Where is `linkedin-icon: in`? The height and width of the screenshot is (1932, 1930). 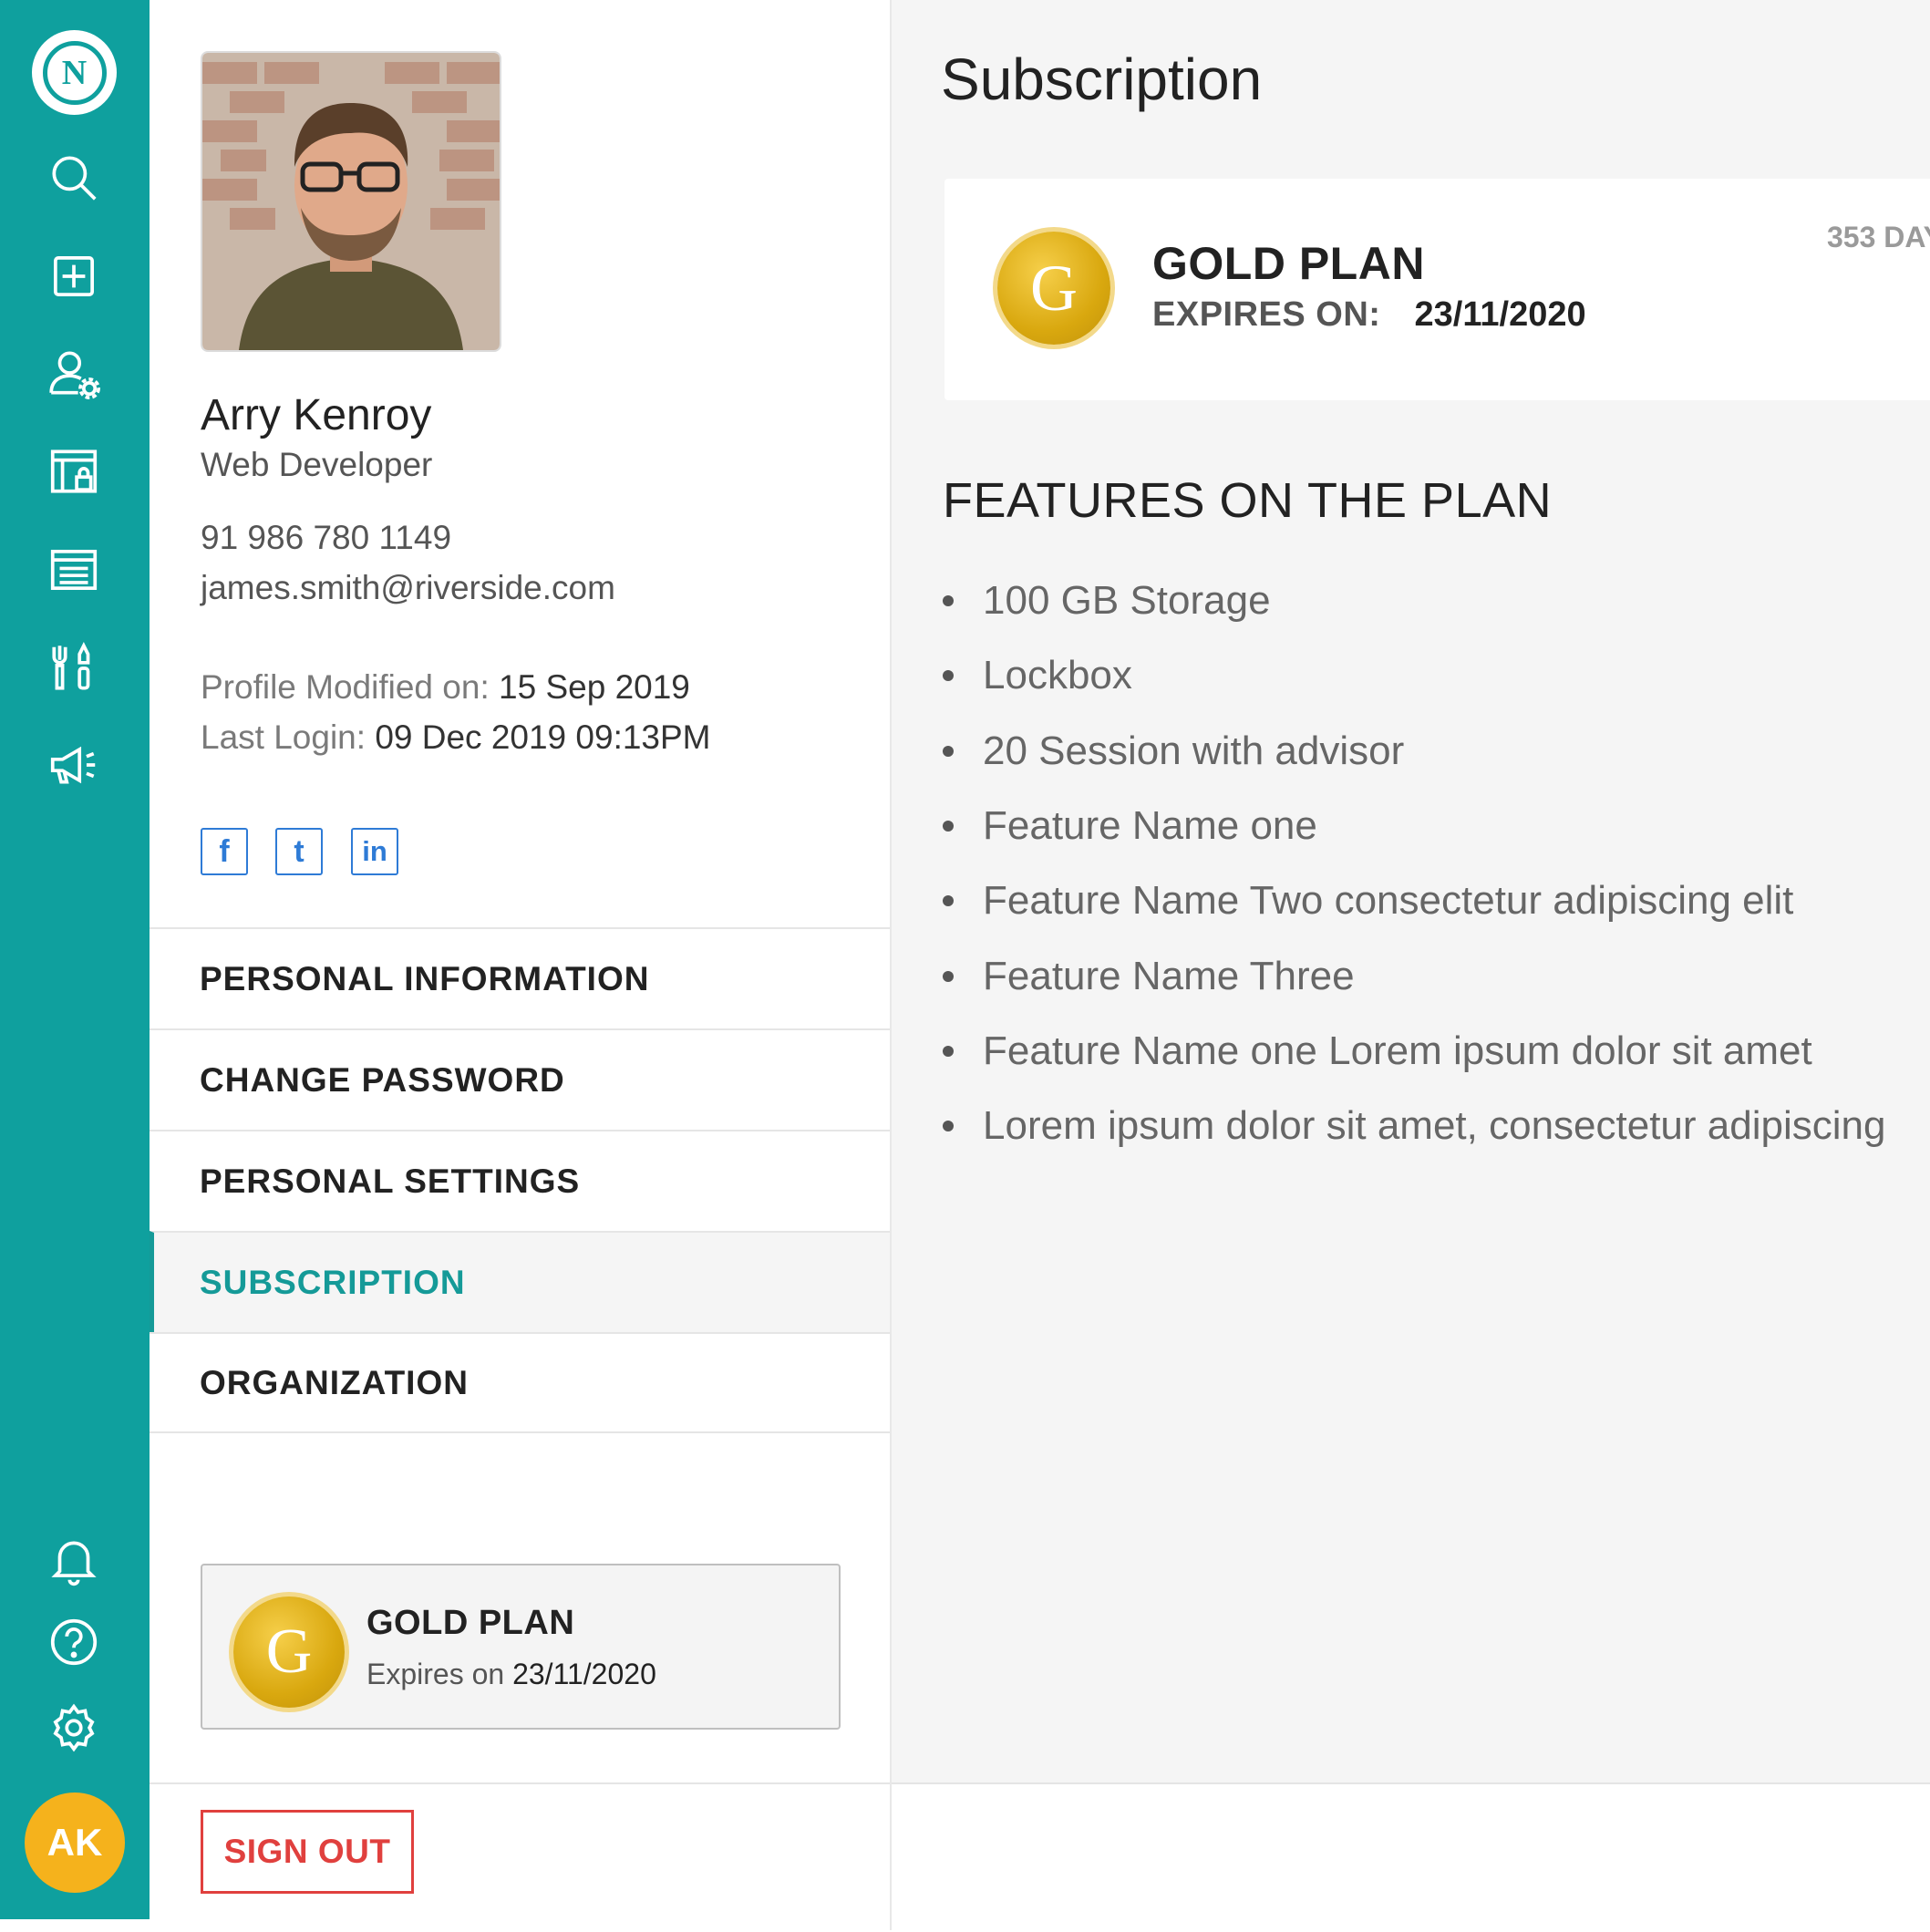 linkedin-icon: in is located at coordinates (374, 852).